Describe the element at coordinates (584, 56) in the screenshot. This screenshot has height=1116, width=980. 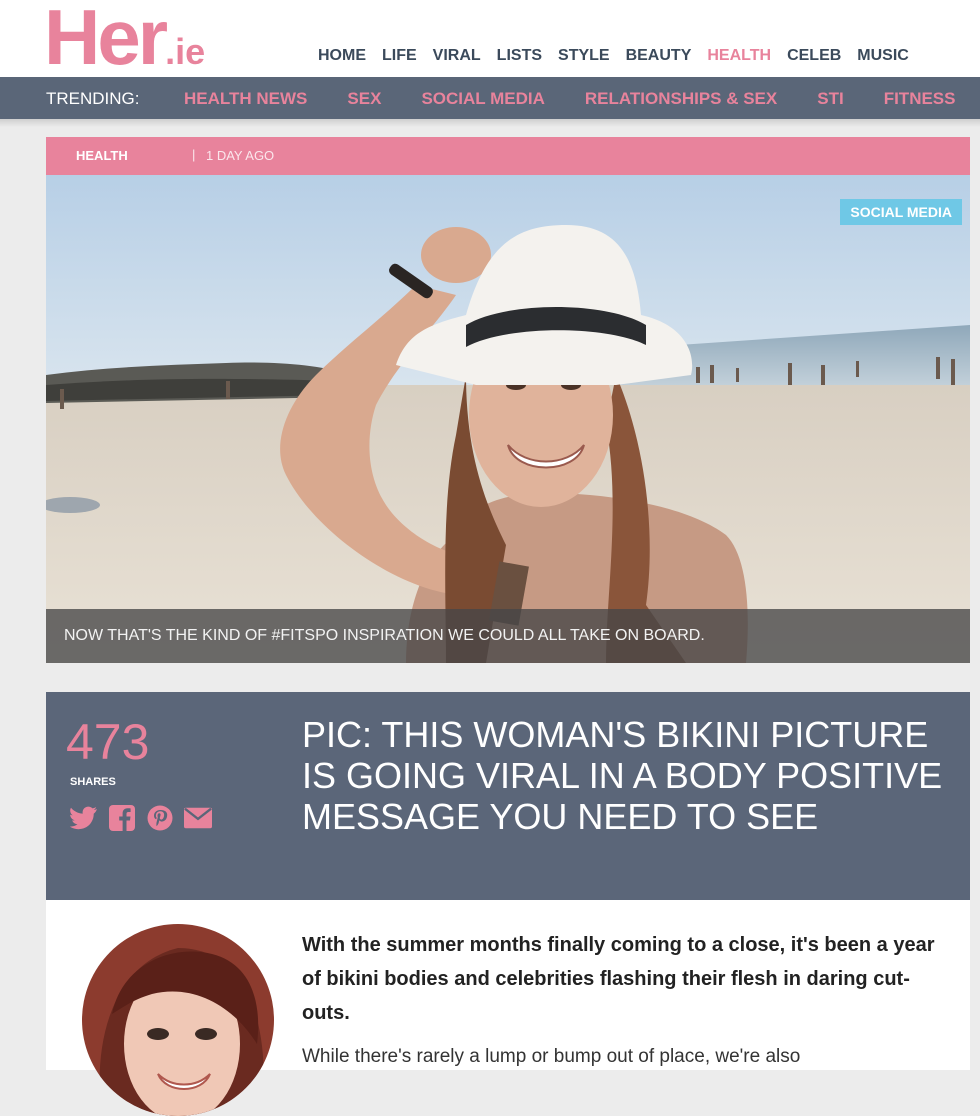
I see `nav-item-style: STYLE` at that location.